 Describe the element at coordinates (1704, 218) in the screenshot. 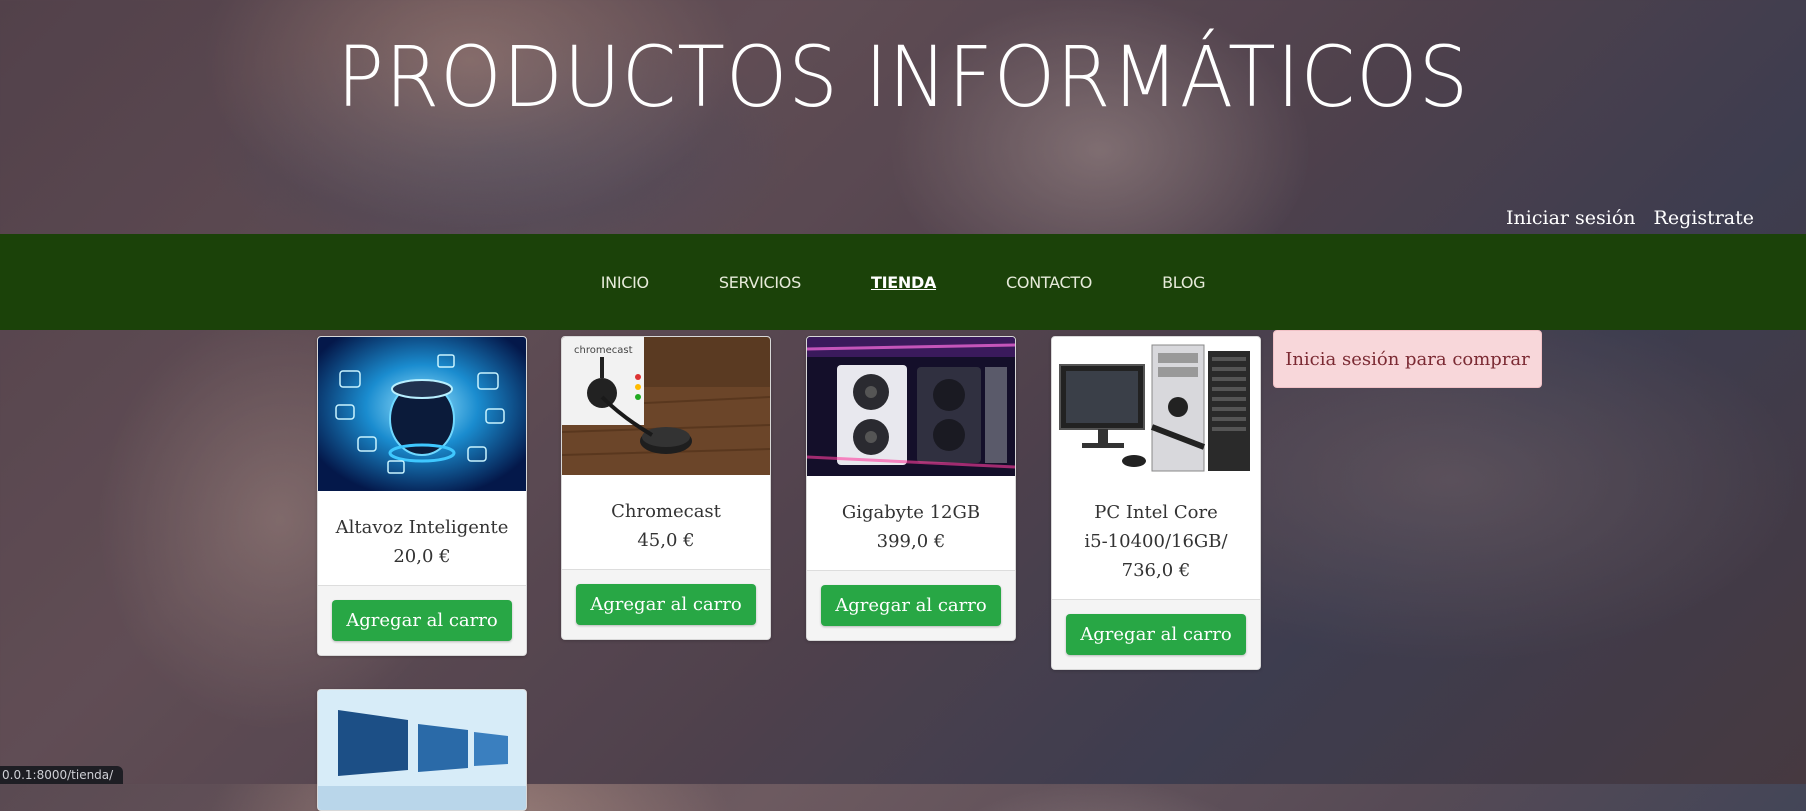

I see `register-link: Registrate` at that location.